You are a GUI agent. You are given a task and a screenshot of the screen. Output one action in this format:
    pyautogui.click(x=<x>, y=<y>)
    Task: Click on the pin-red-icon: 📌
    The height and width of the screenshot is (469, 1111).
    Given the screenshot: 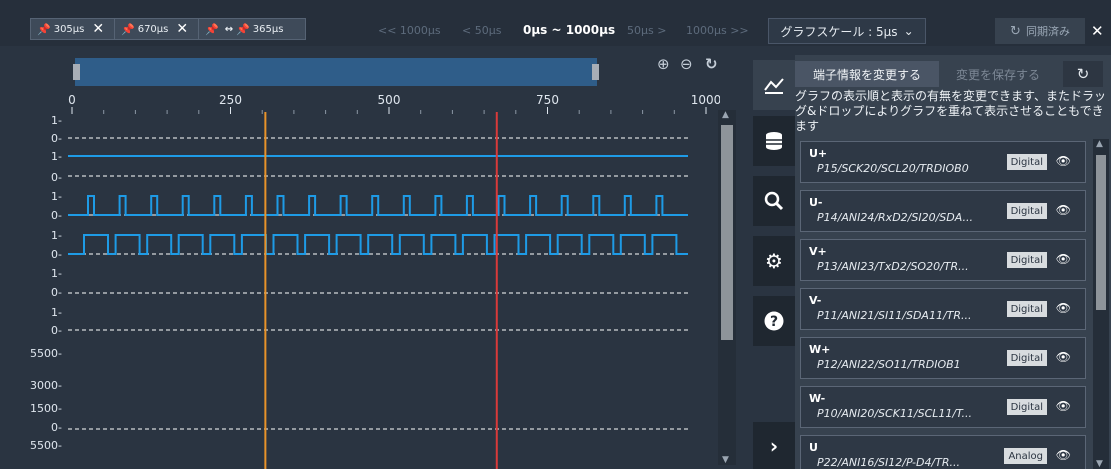 What is the action you would take?
    pyautogui.click(x=243, y=29)
    